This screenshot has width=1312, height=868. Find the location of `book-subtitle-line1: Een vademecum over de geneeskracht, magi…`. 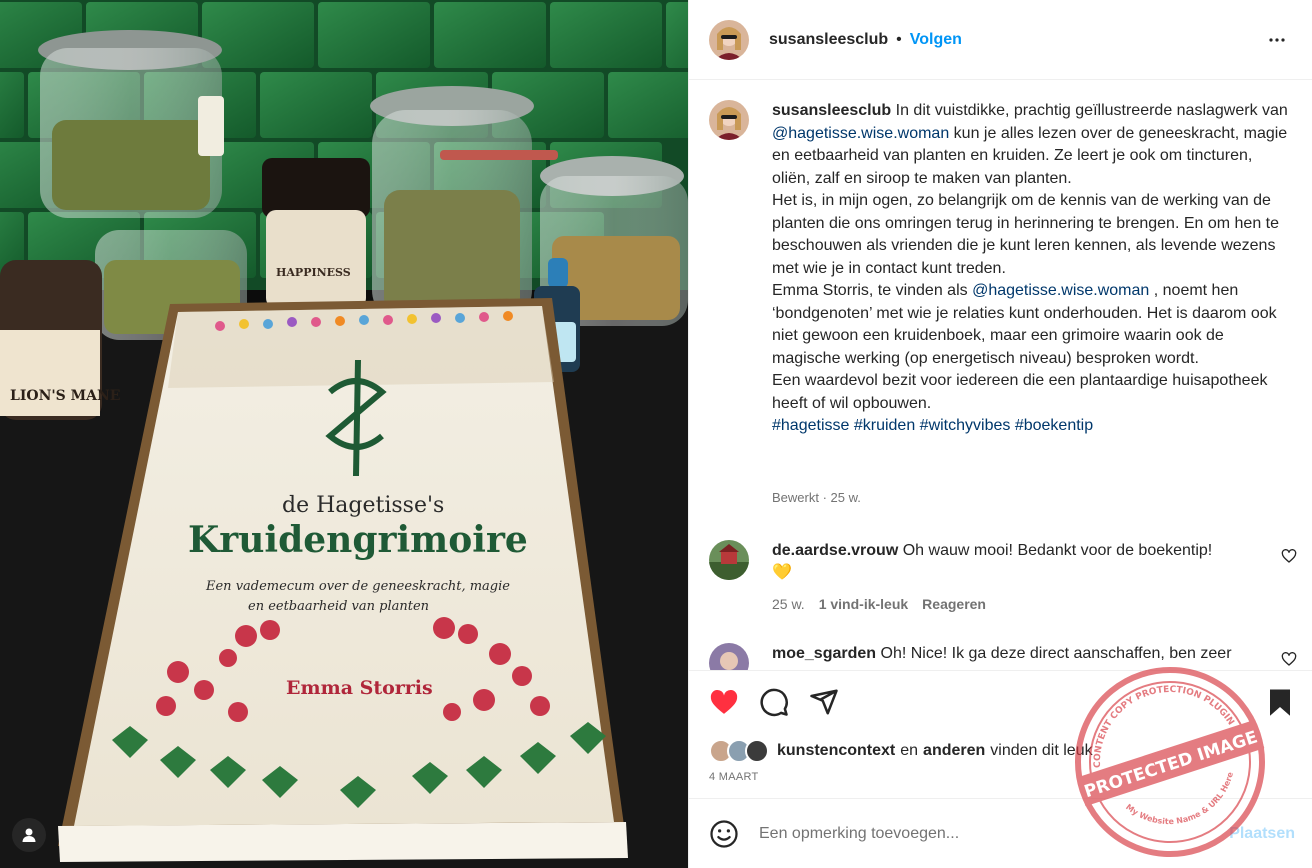

book-subtitle-line1: Een vademecum over de geneeskracht, magi… is located at coordinates (357, 586).